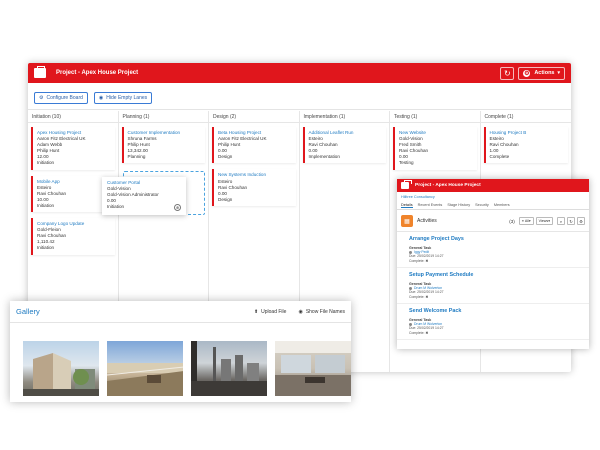  Describe the element at coordinates (177, 207) in the screenshot. I see `drag-handle-icon: ⊕` at that location.